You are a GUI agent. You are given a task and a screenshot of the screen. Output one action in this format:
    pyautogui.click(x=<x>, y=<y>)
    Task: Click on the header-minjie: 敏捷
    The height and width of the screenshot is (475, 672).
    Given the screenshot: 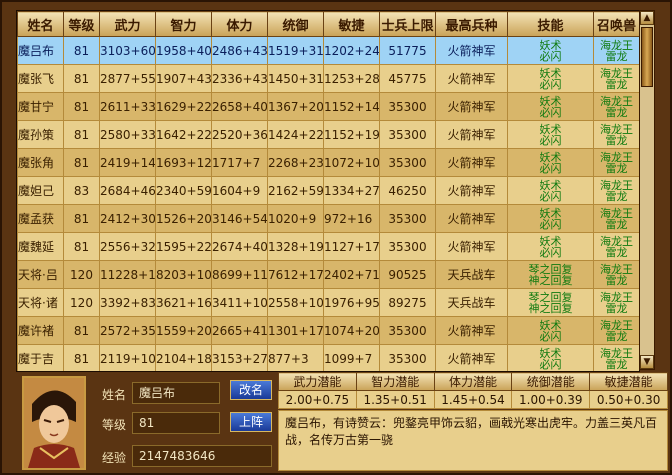 What is the action you would take?
    pyautogui.click(x=351, y=24)
    